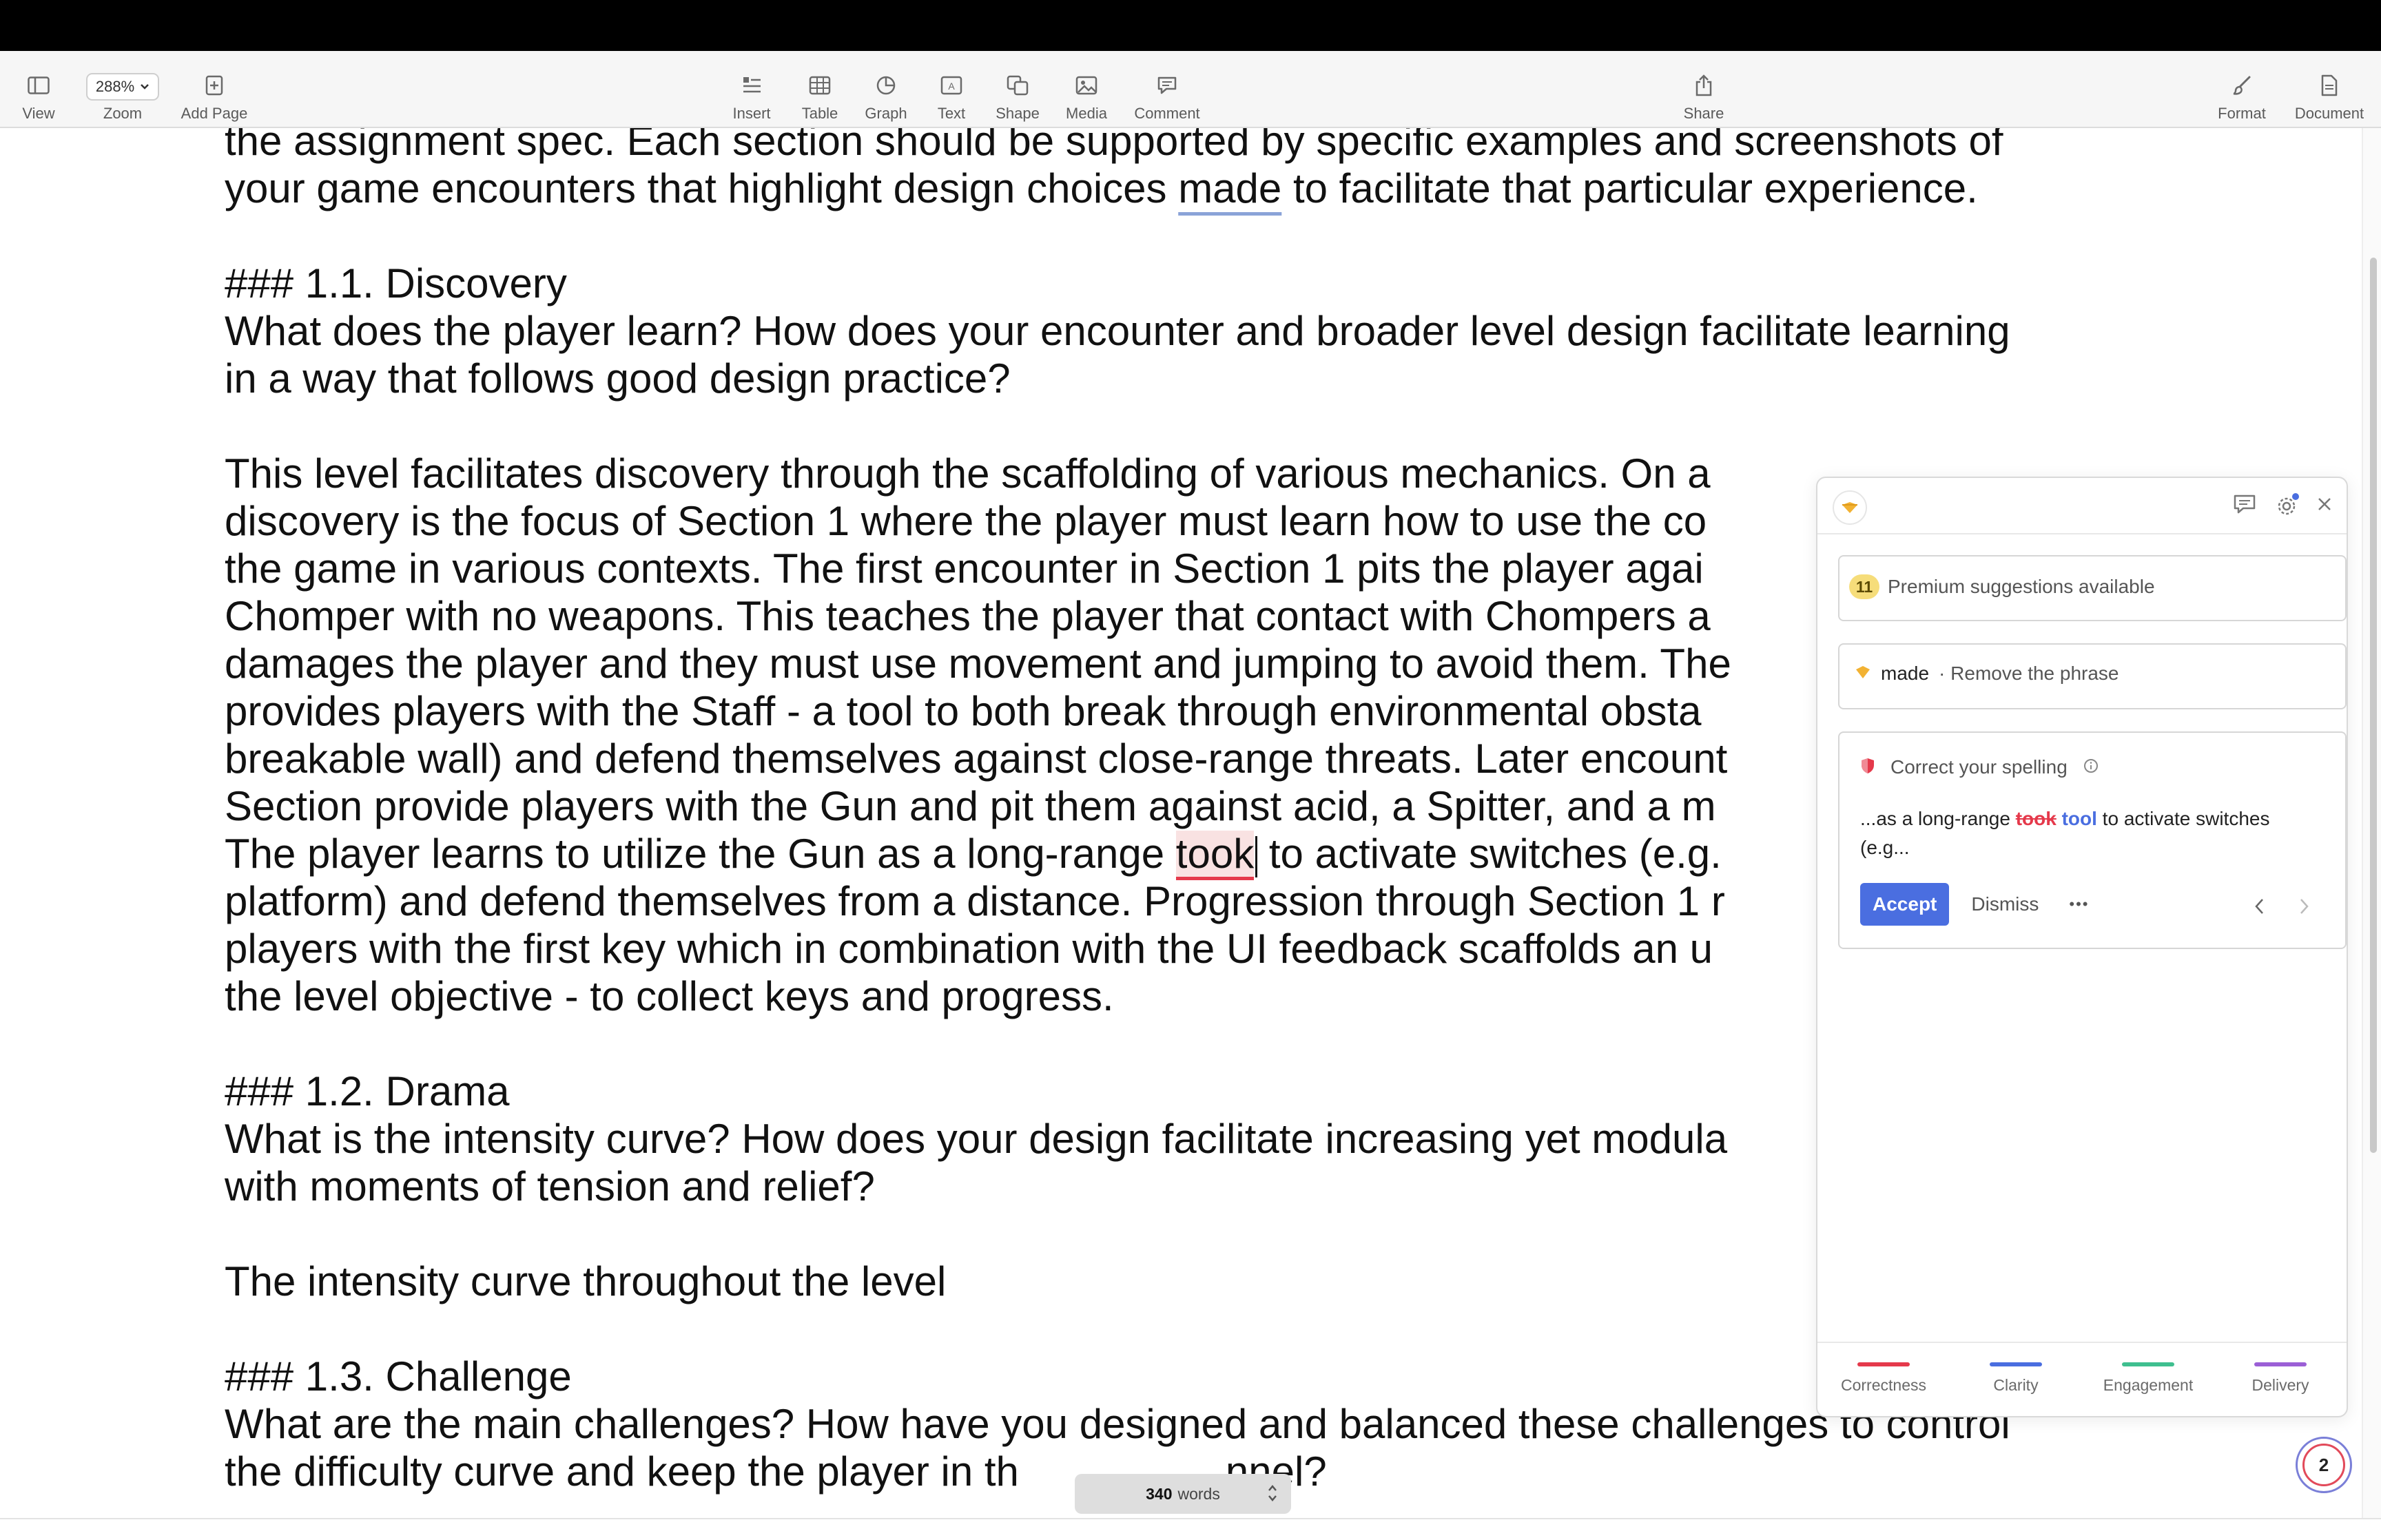  Describe the element at coordinates (2183, 818) in the screenshot. I see `context-suffix: to activate switches` at that location.